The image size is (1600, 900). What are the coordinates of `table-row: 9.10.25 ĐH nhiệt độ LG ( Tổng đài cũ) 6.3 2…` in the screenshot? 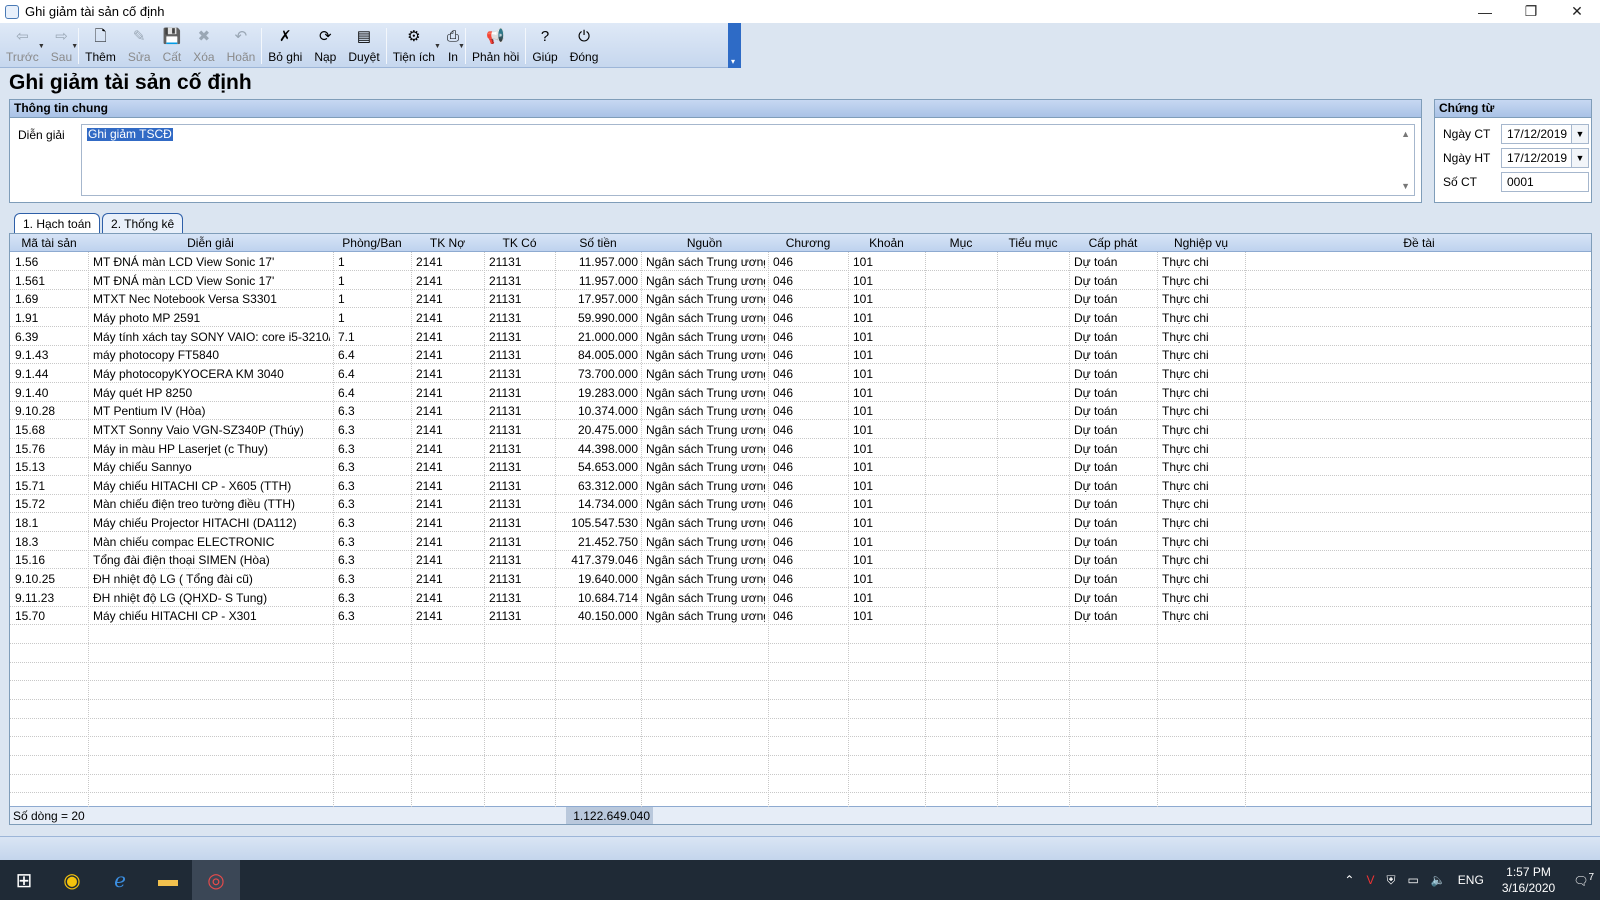 It's located at (800, 579).